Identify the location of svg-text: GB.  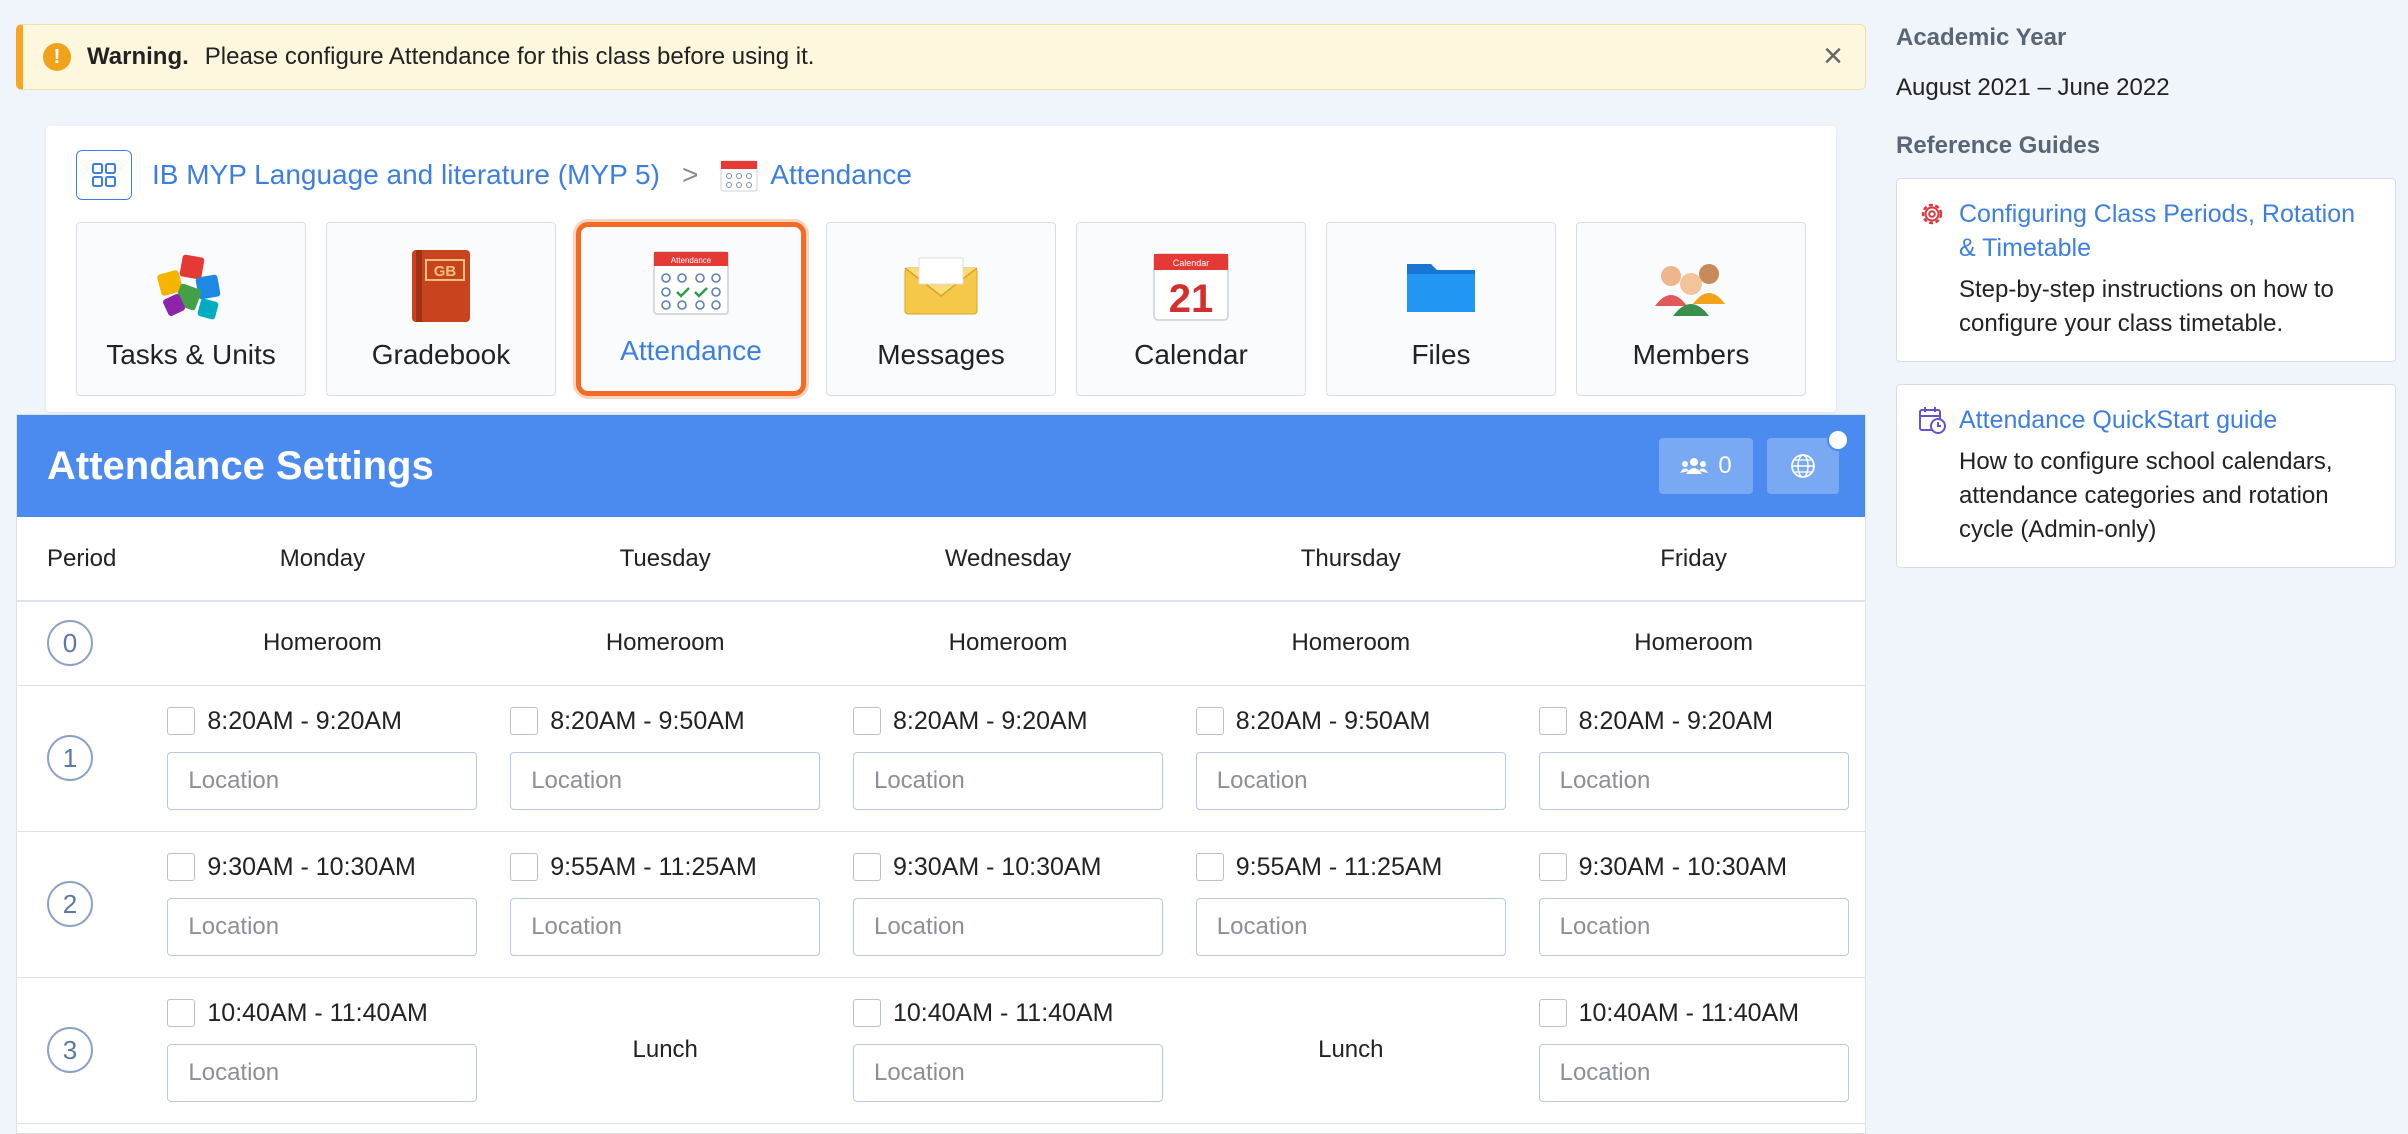
(445, 271).